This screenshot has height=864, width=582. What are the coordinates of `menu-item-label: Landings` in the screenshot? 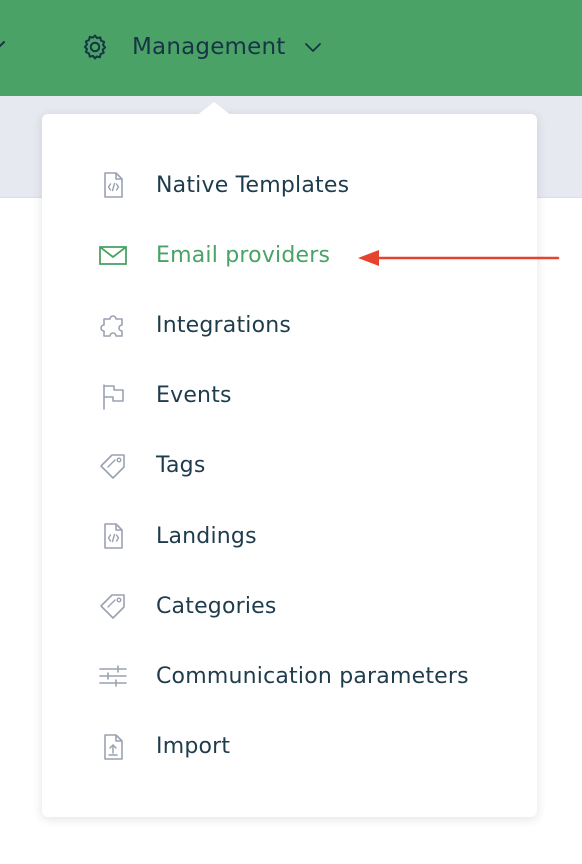 It's located at (206, 536).